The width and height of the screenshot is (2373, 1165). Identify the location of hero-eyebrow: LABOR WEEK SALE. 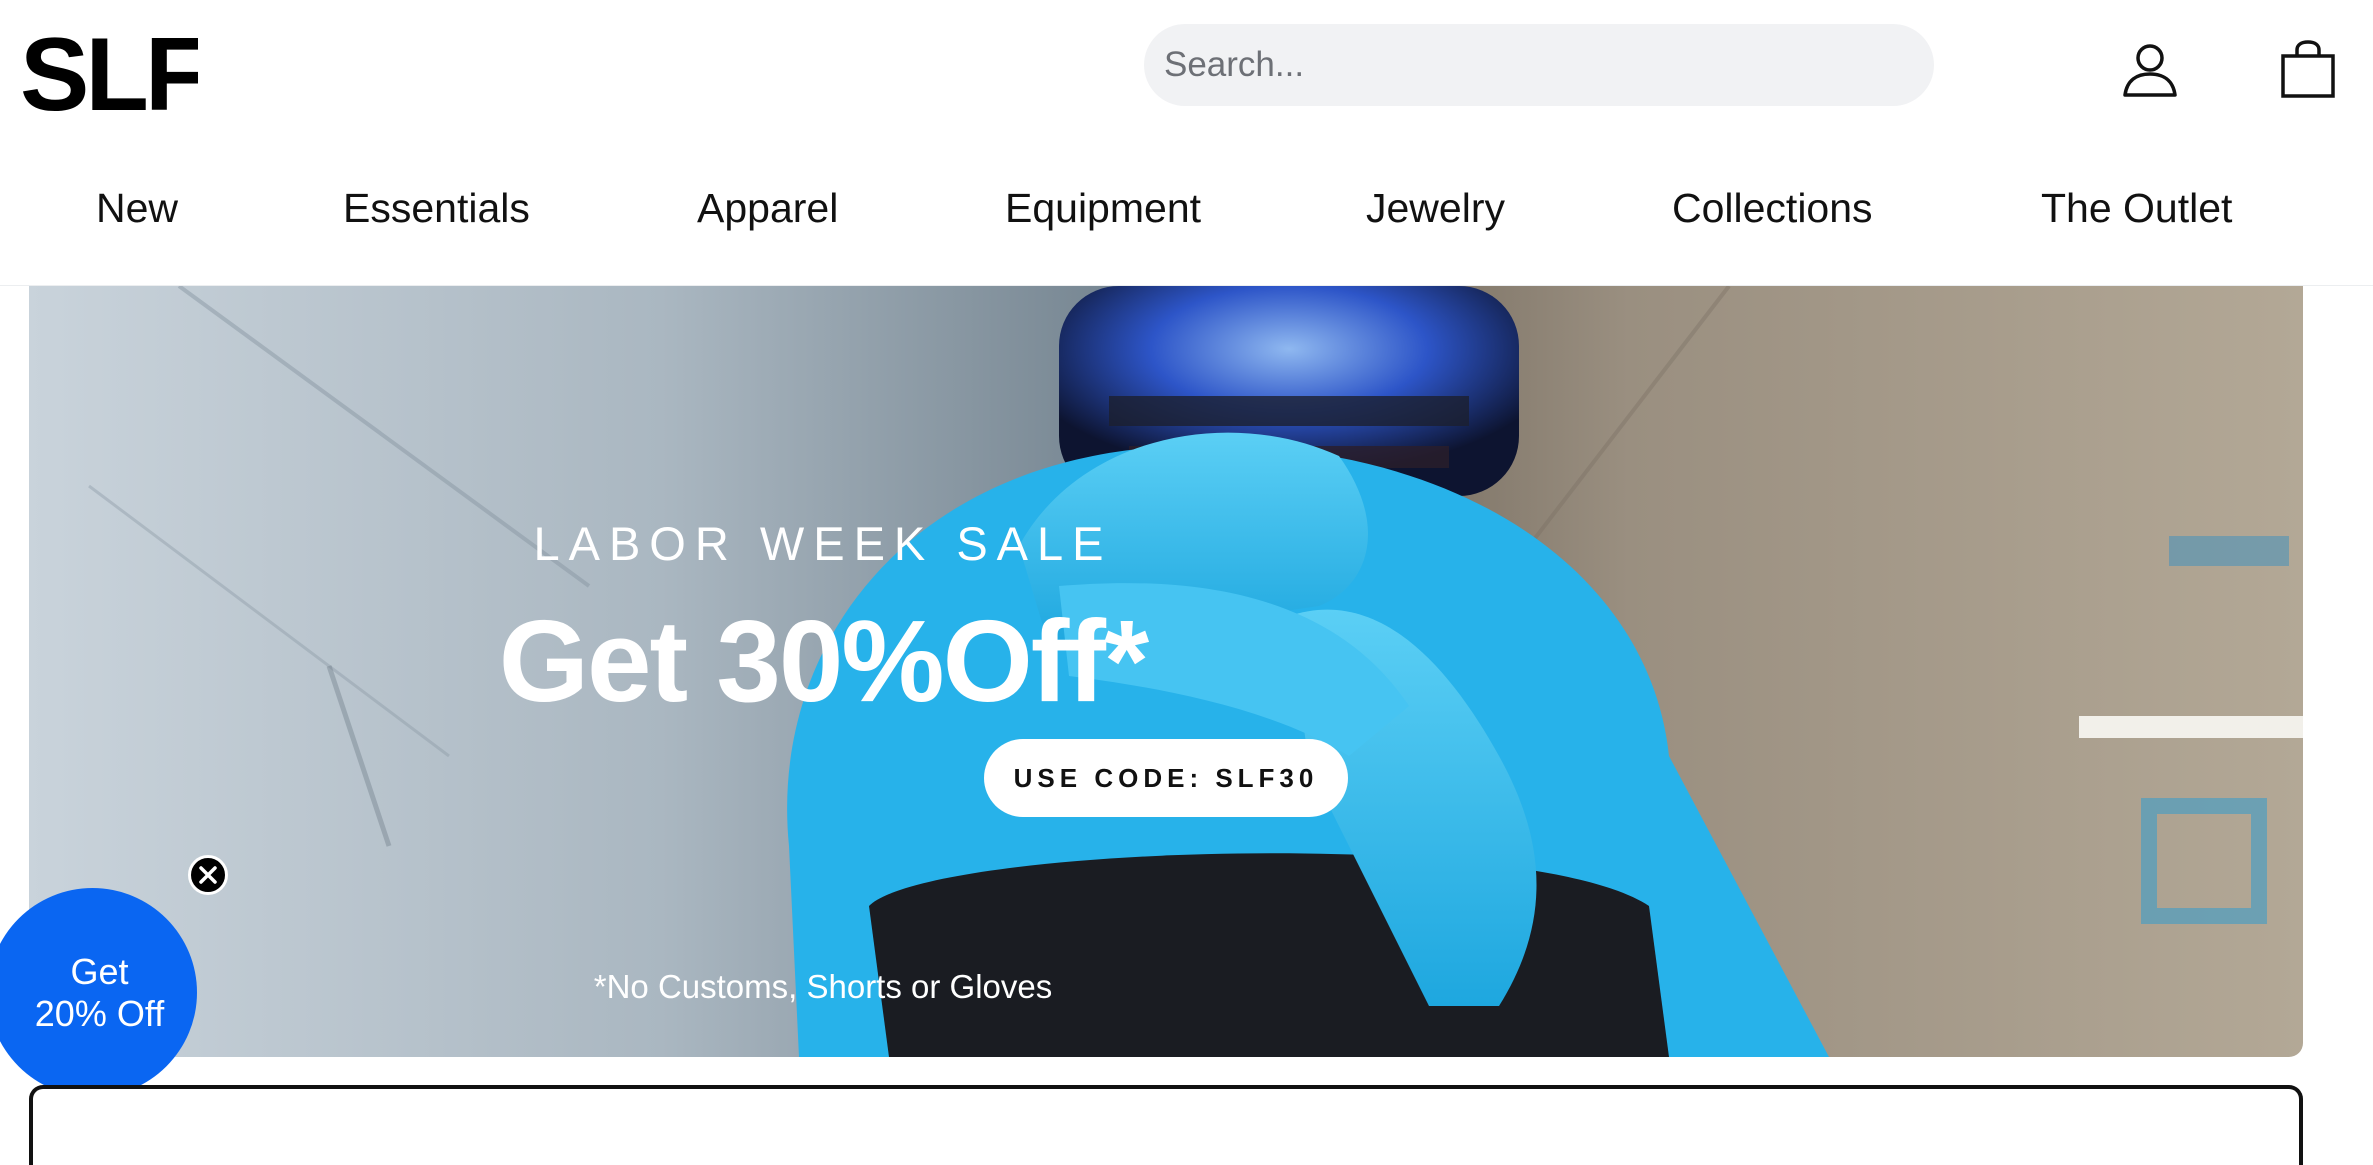
(823, 543).